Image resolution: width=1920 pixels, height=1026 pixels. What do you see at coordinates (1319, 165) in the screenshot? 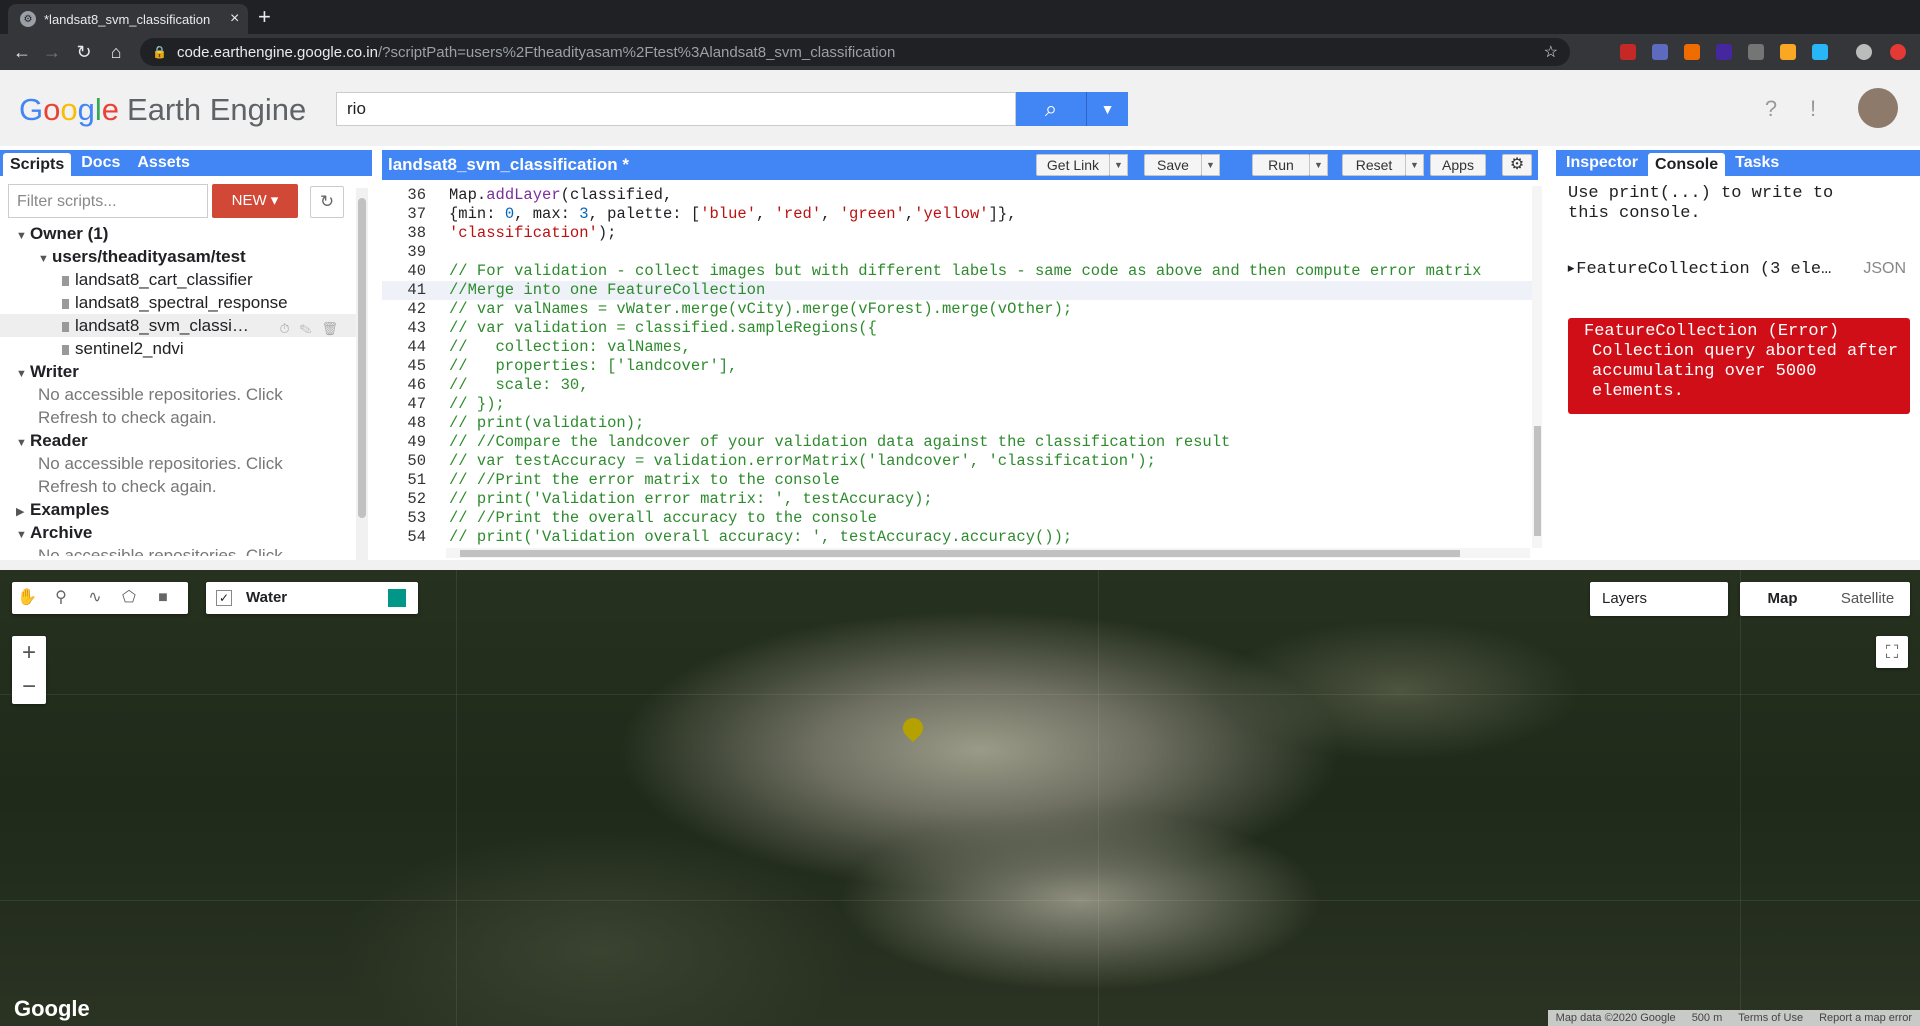
I see `run-dropdown: ▼` at bounding box center [1319, 165].